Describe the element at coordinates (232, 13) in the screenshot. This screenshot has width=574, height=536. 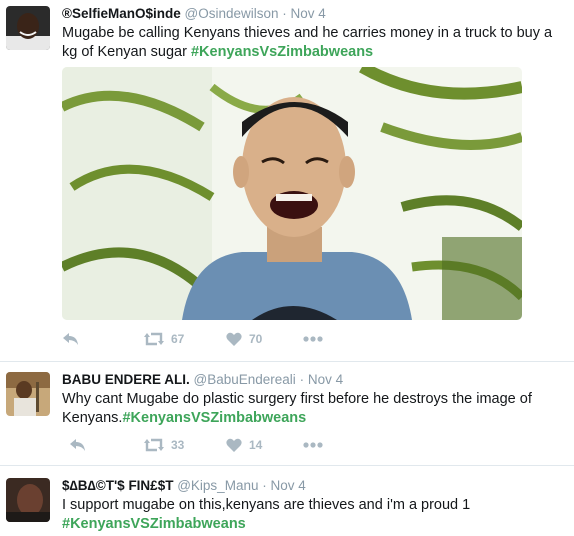
I see `user-handle: @Osindewilson` at that location.